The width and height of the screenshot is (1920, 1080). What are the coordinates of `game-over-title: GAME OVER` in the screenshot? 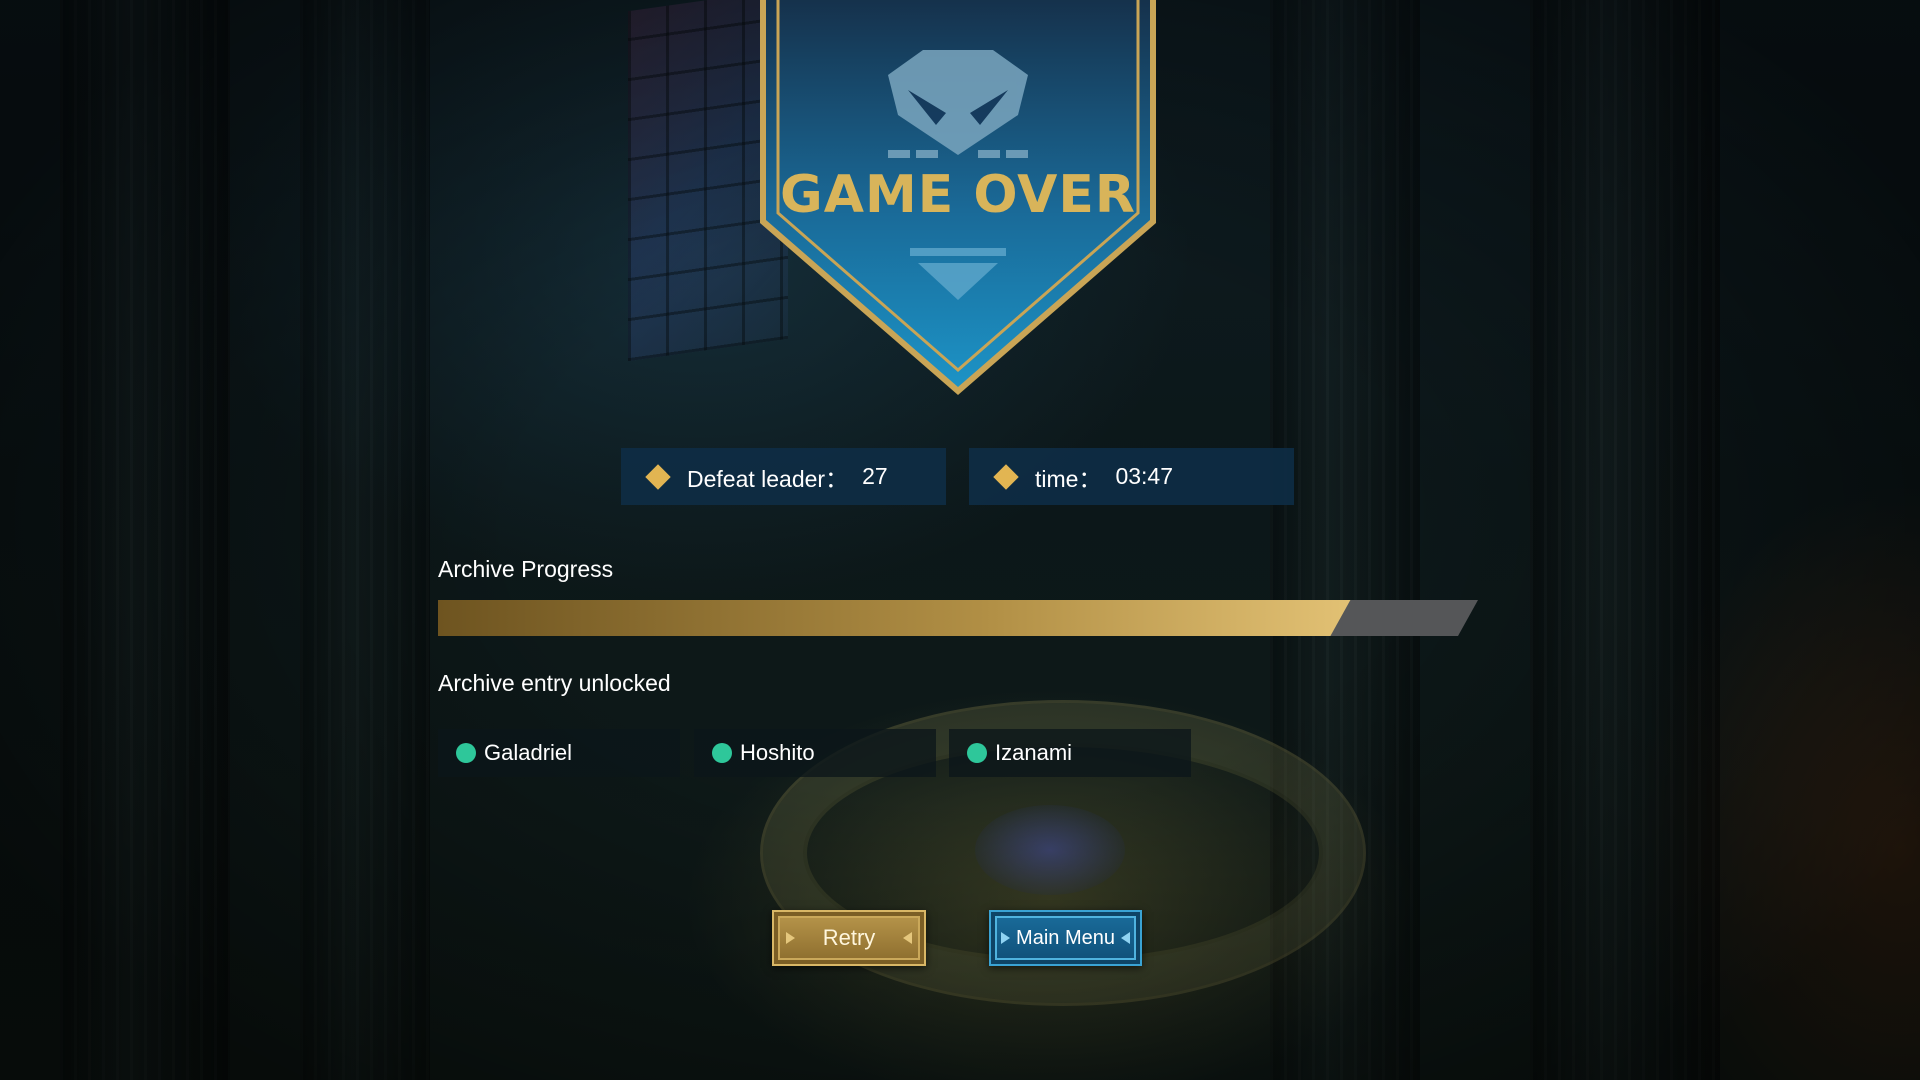 It's located at (958, 195).